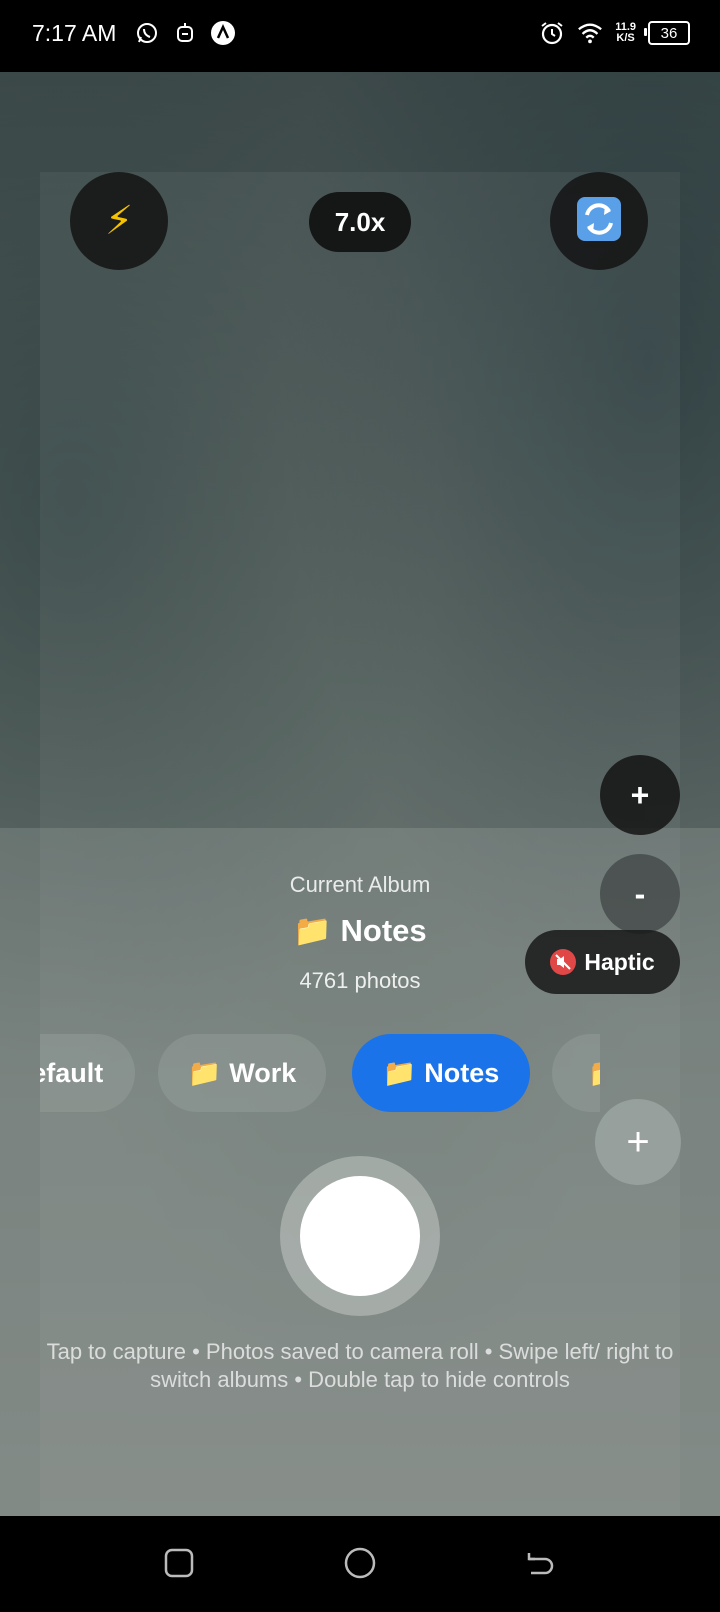 This screenshot has width=720, height=1612. I want to click on status-notification-icons, so click(185, 33).